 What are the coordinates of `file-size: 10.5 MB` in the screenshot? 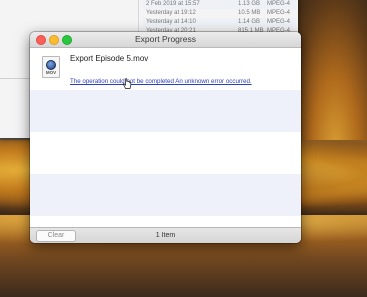 It's located at (249, 13).